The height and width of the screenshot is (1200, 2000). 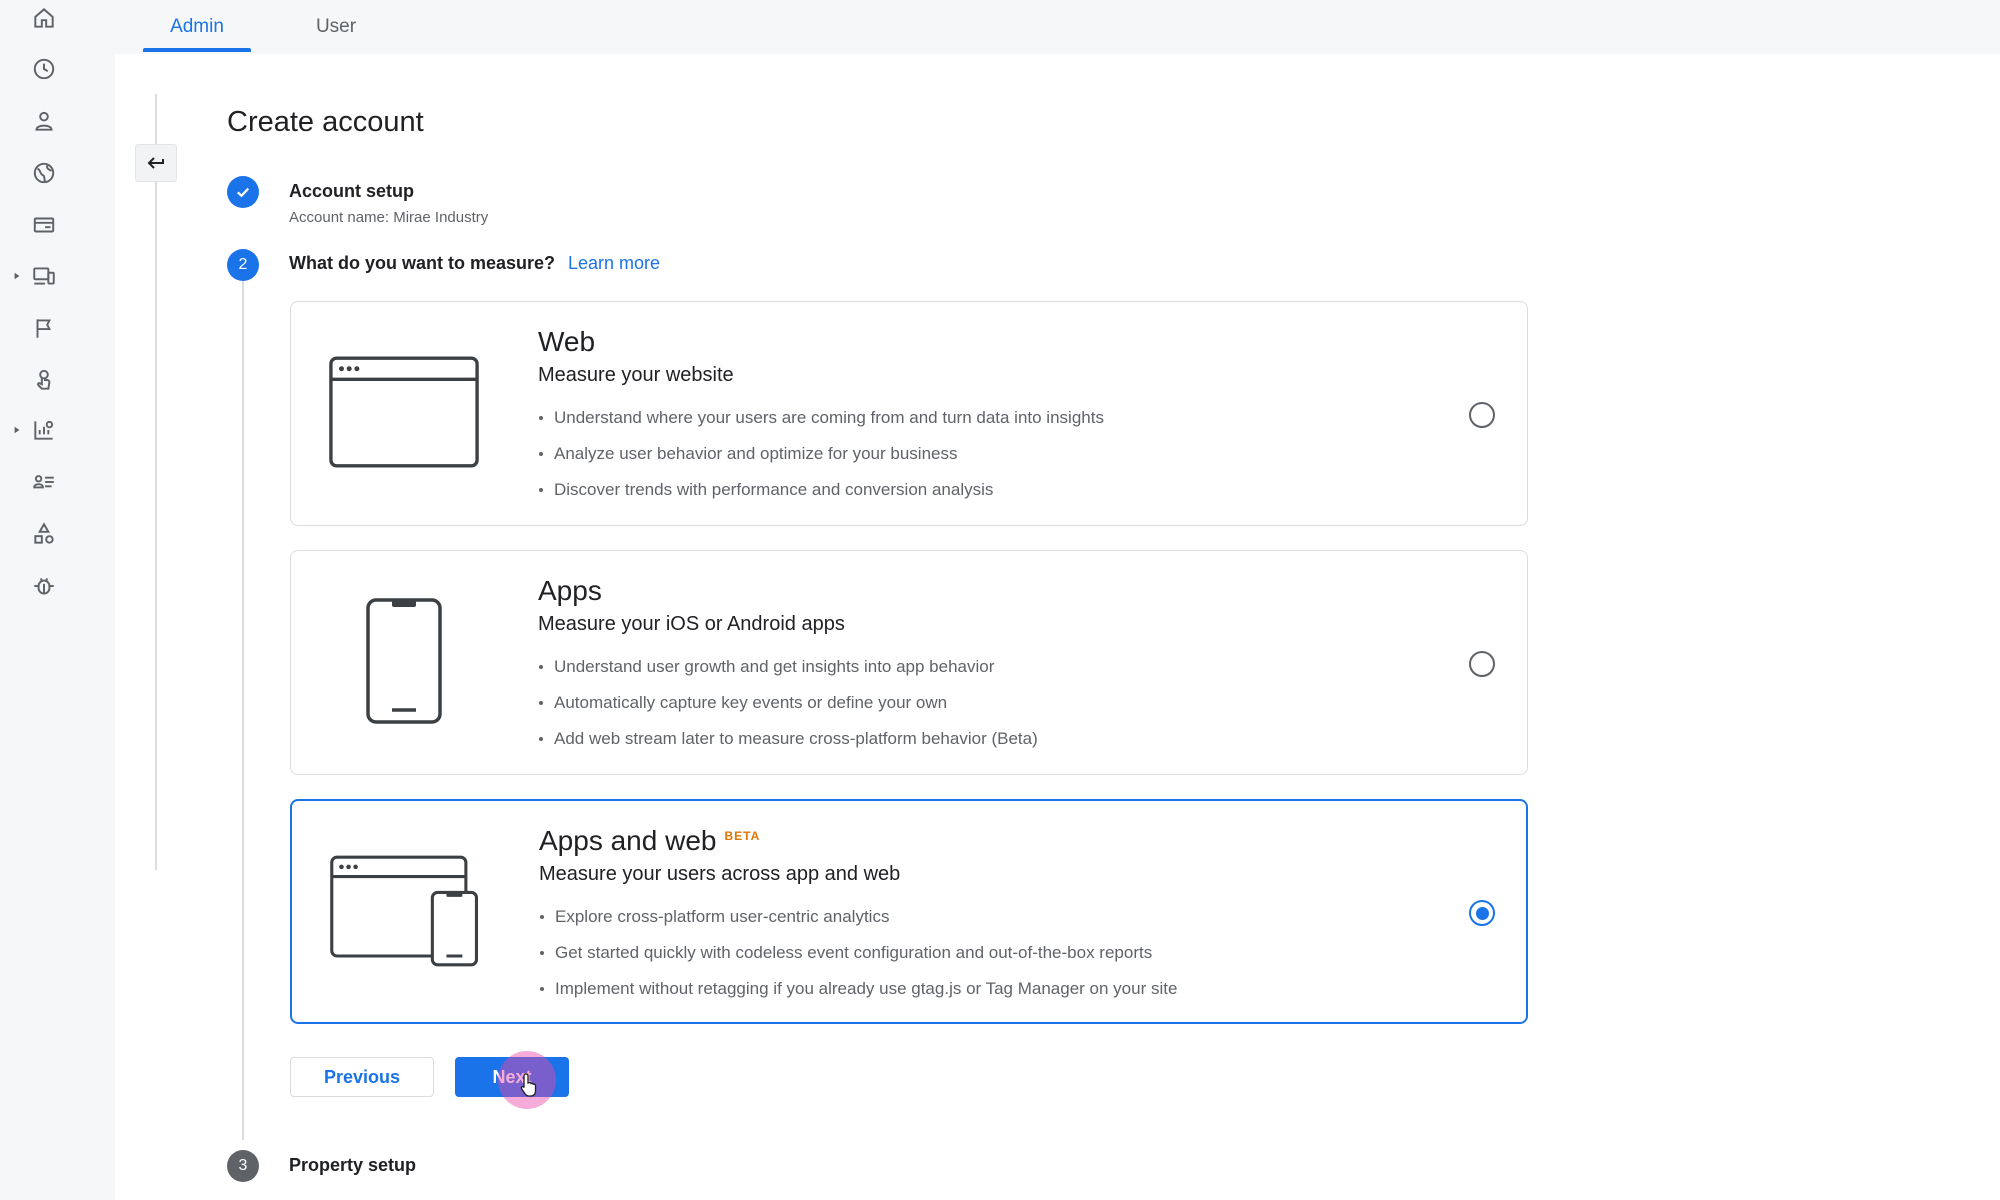 I want to click on step-2-badge: 2, so click(x=243, y=265).